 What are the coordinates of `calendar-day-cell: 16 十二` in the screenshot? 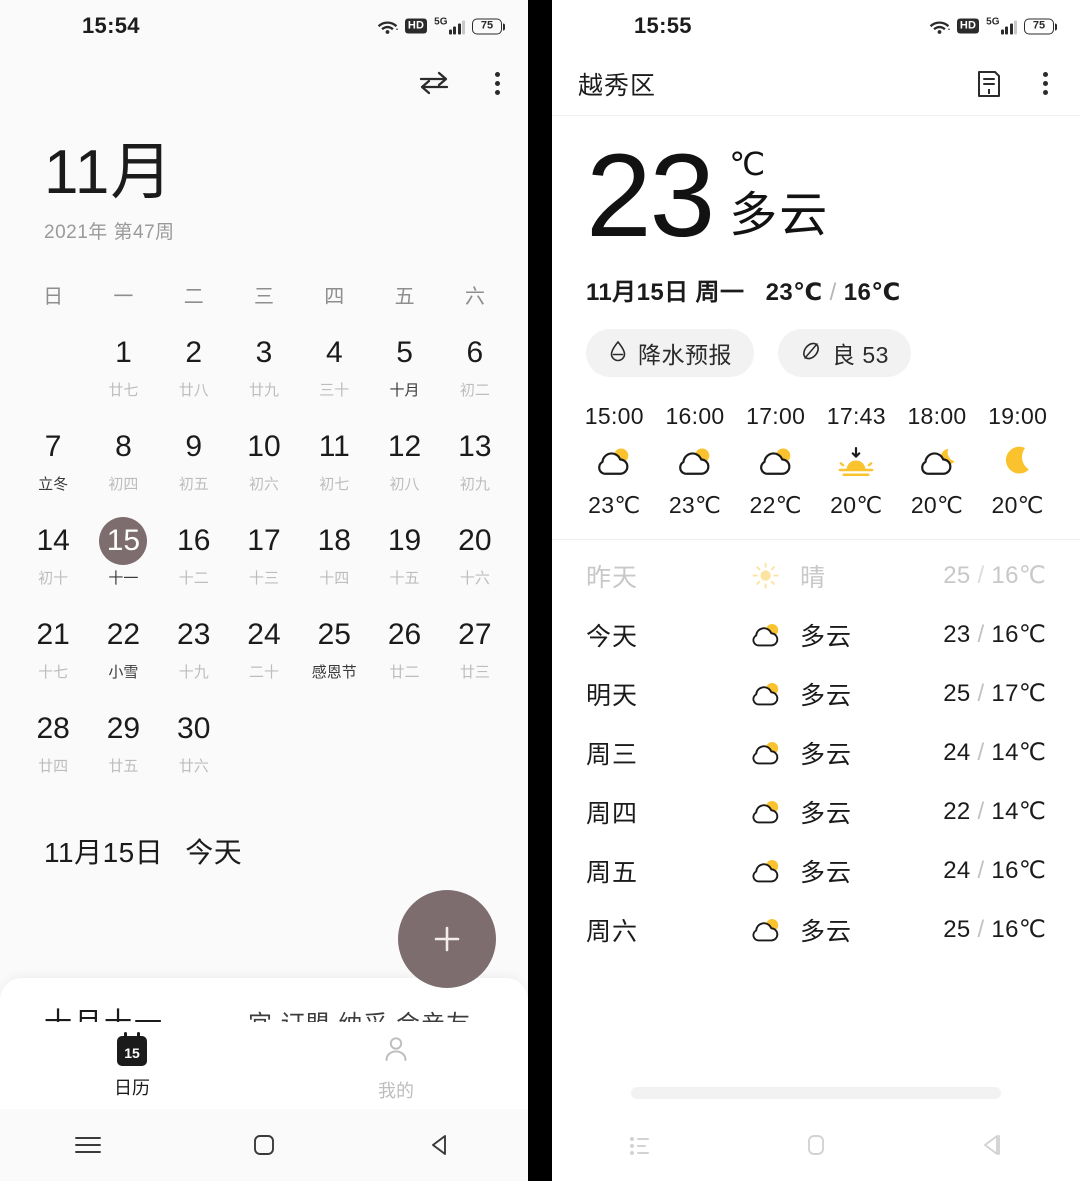 It's located at (194, 558).